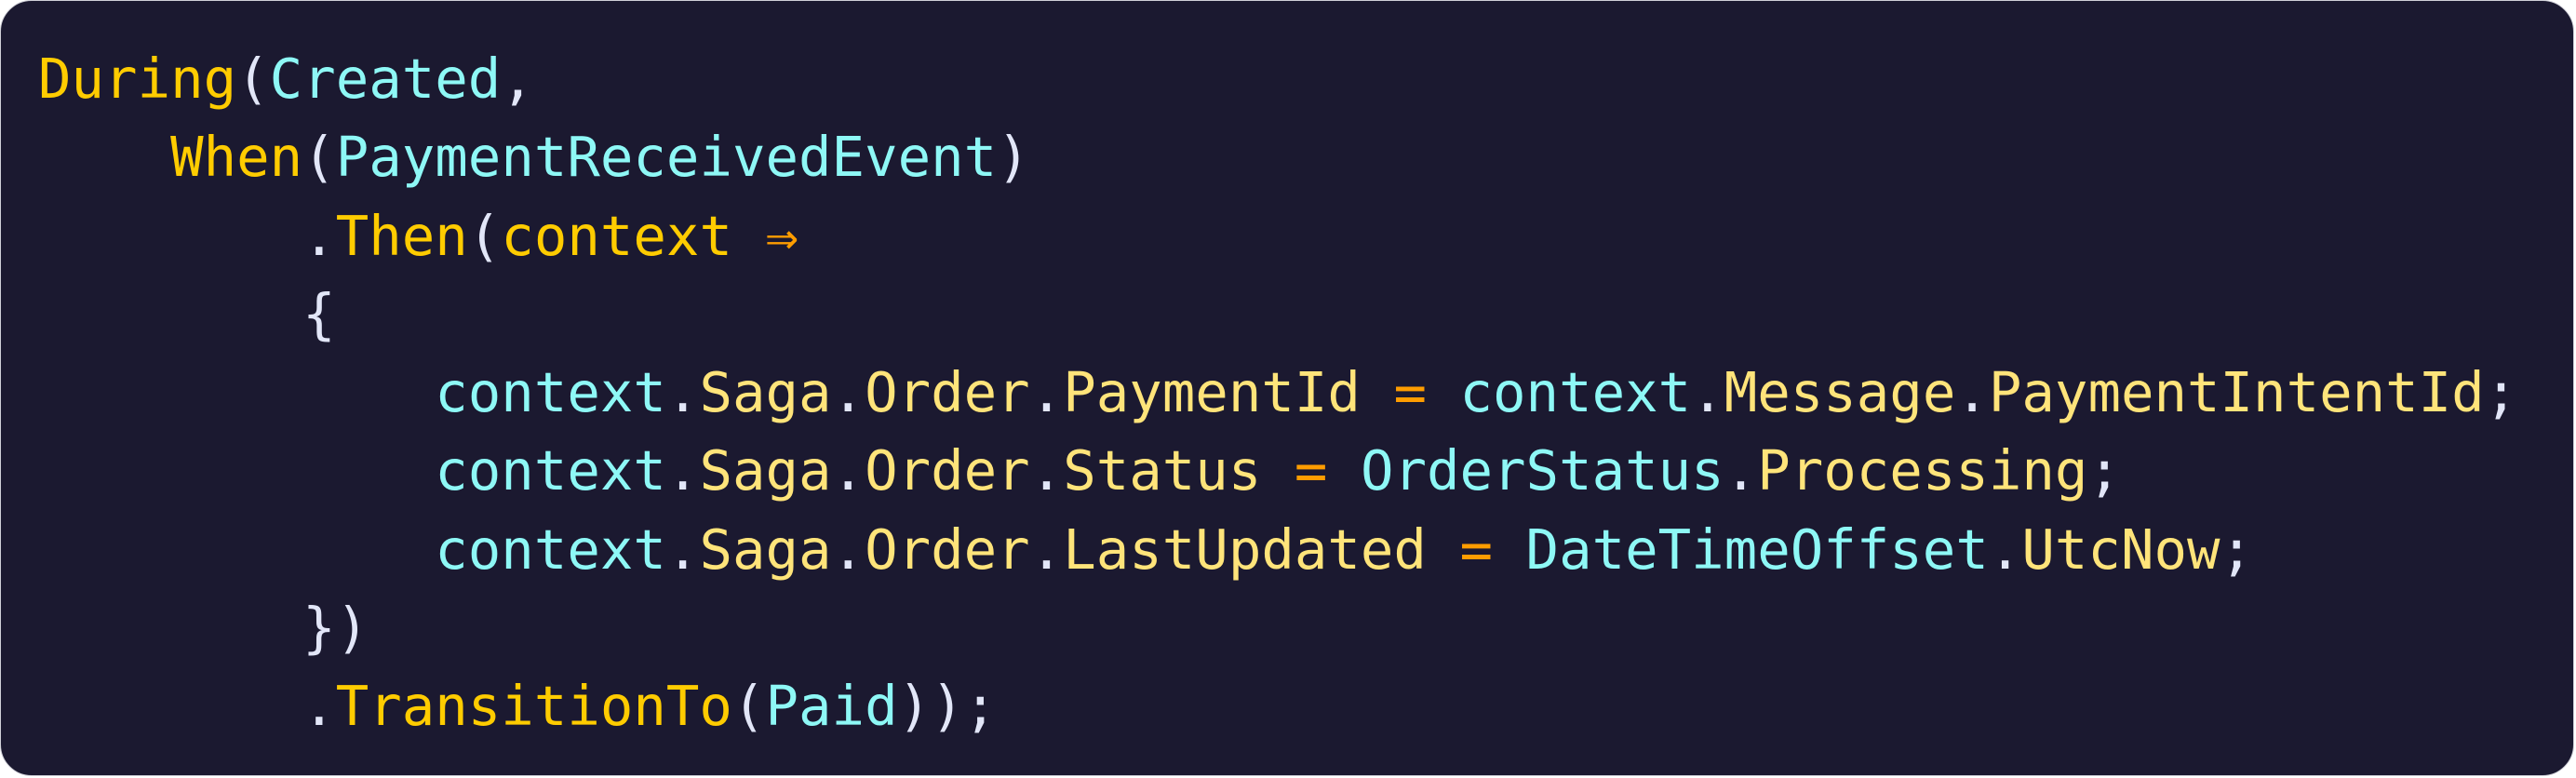  Describe the element at coordinates (666, 157) in the screenshot. I see `identifier-token: PaymentReceivedEvent` at that location.